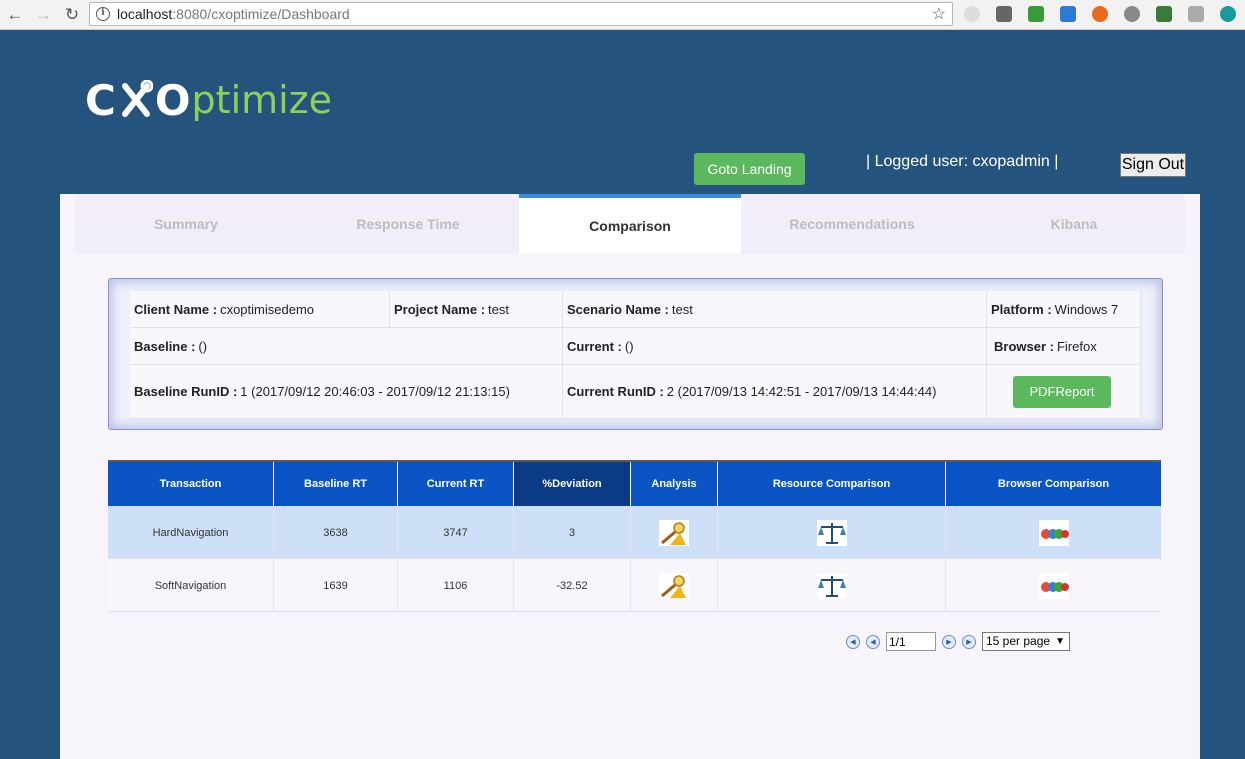  Describe the element at coordinates (674, 484) in the screenshot. I see `column-header-analysis: Analysis` at that location.